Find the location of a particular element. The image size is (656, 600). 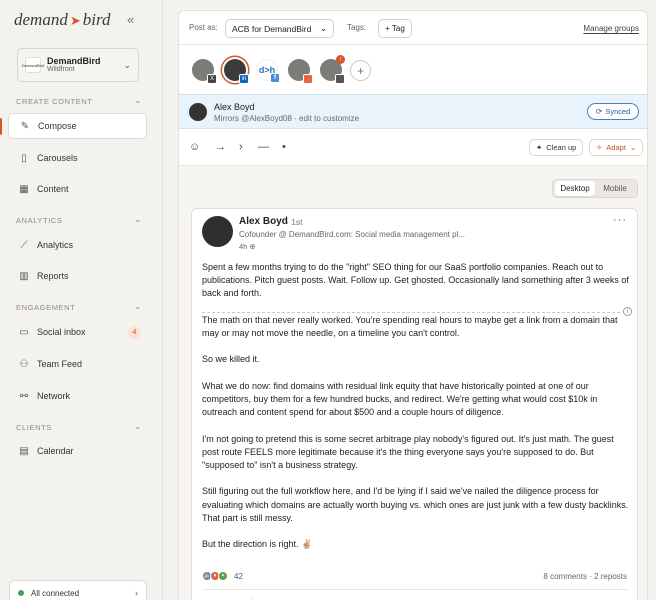

post-paragraph: But the direction is right. ✌🏼 is located at coordinates (257, 544).